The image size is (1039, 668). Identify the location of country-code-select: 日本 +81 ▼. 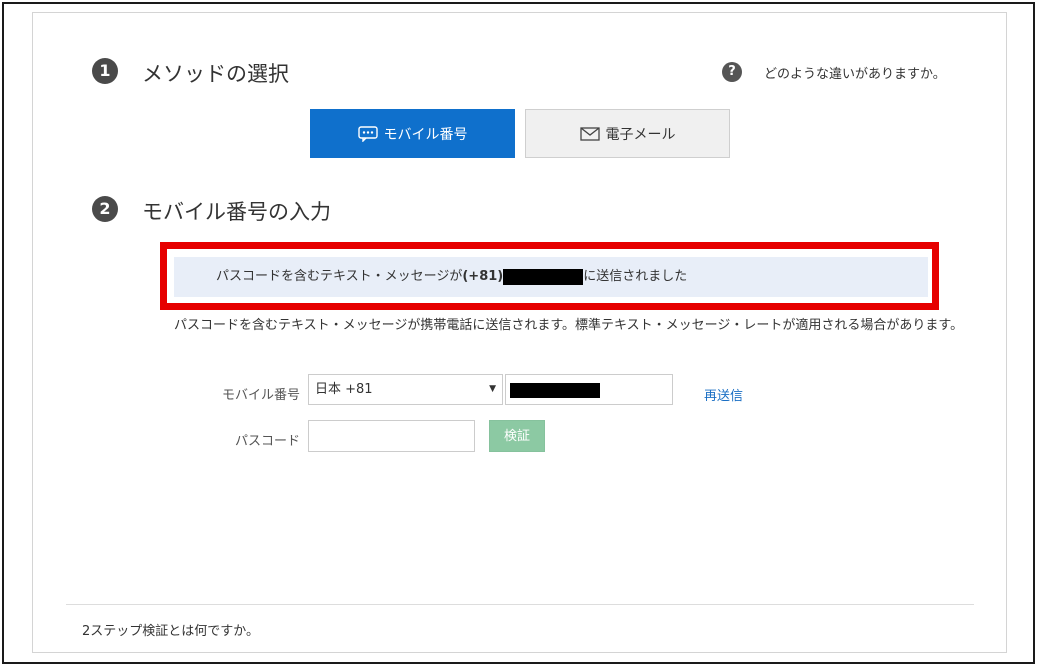
(405, 389).